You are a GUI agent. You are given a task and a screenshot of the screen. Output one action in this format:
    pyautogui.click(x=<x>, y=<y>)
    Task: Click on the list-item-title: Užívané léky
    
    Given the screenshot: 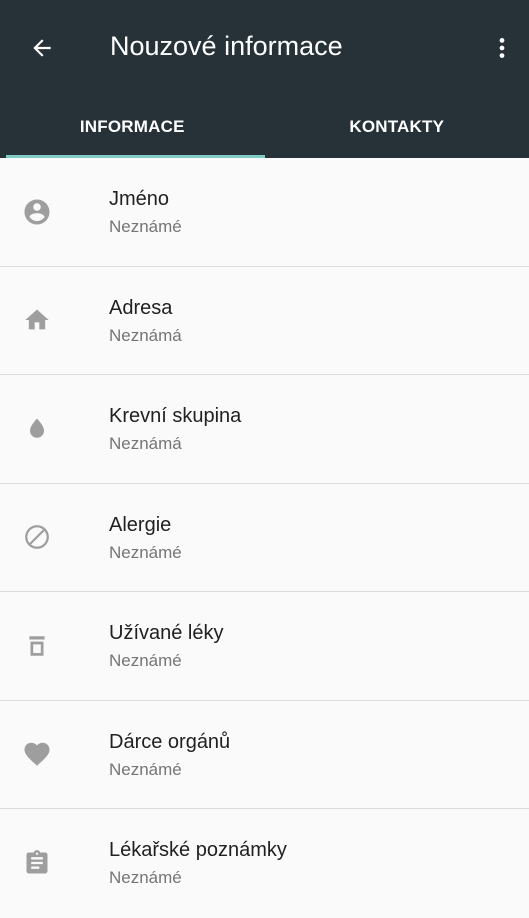 What is the action you would take?
    pyautogui.click(x=166, y=633)
    